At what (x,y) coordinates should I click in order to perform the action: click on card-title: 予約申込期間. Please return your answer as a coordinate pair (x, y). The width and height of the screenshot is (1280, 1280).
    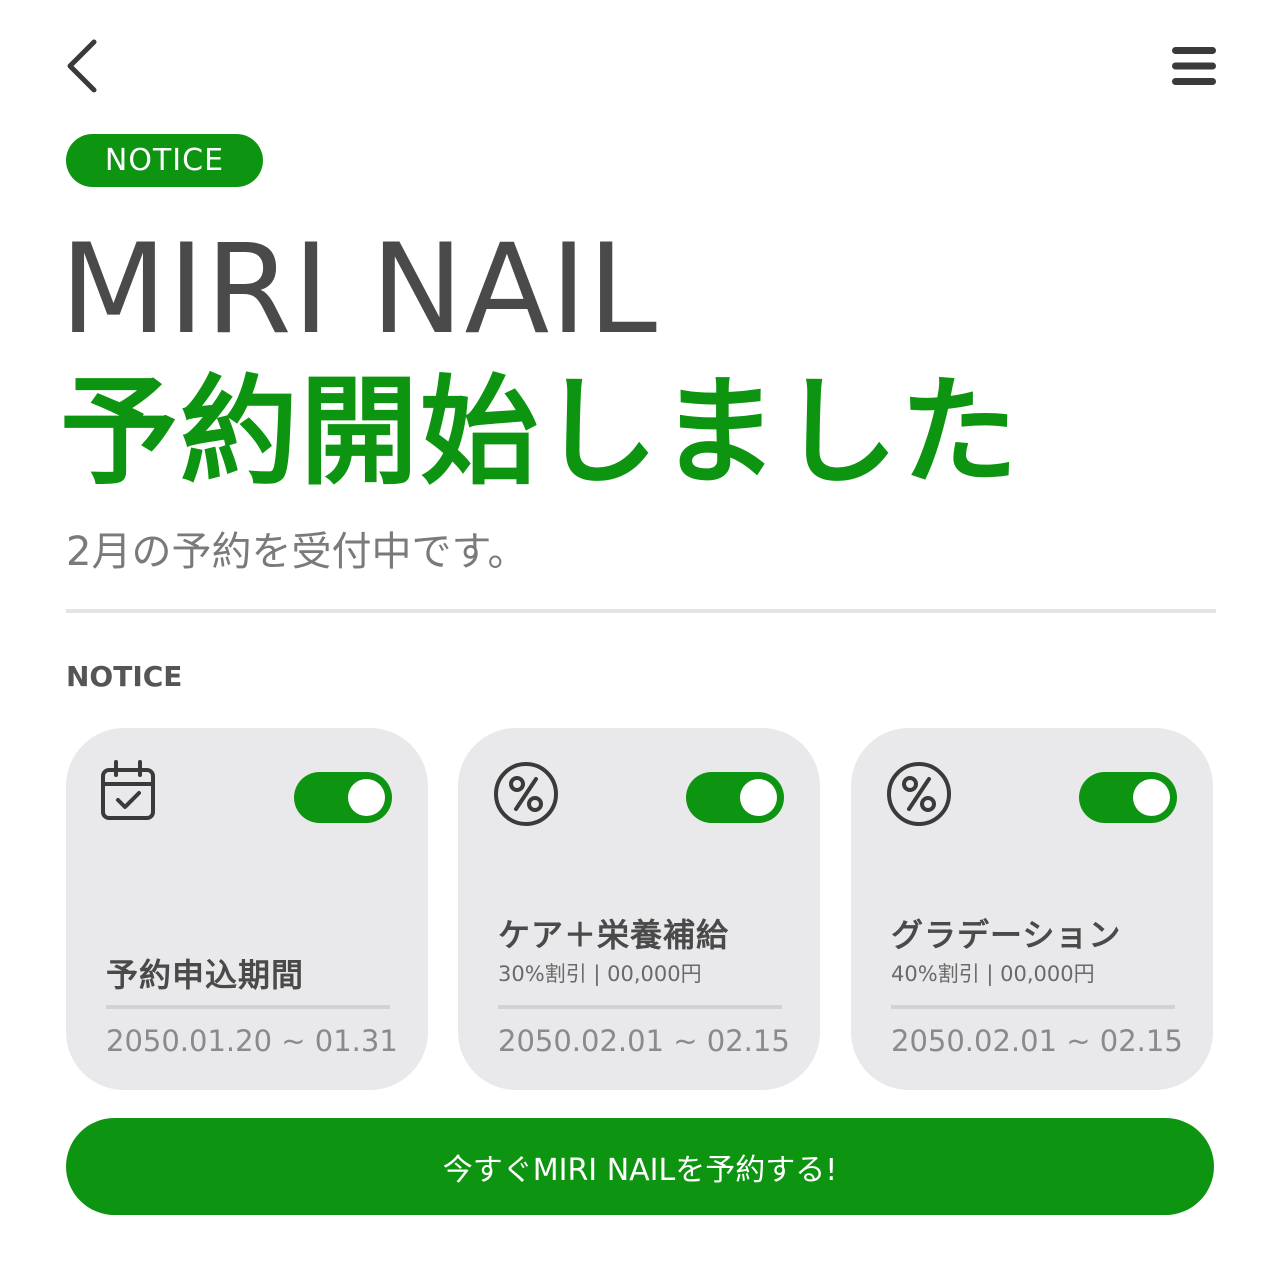
    Looking at the image, I should click on (205, 975).